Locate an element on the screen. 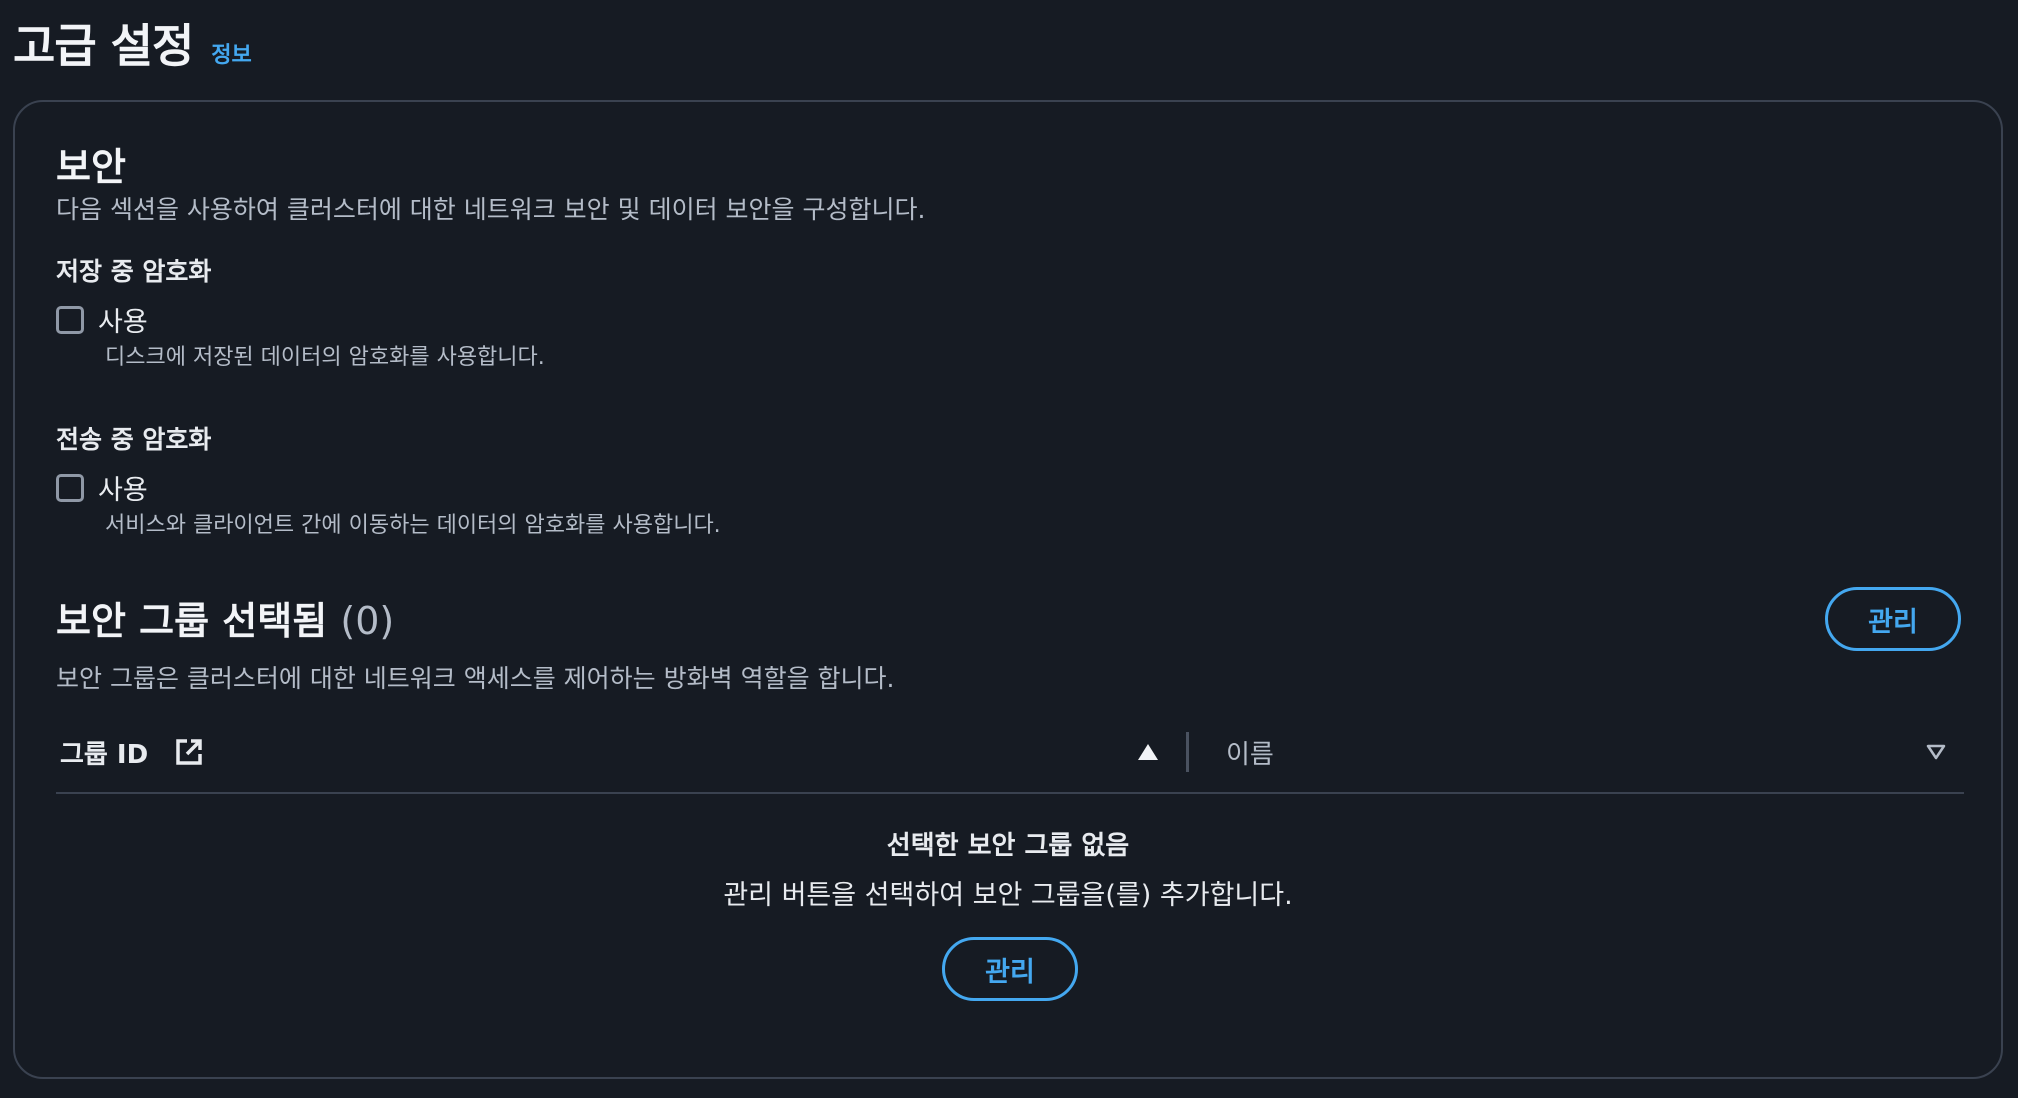 Image resolution: width=2018 pixels, height=1098 pixels. encryption-in-transit-checkbox-row: 사용 is located at coordinates (102, 487).